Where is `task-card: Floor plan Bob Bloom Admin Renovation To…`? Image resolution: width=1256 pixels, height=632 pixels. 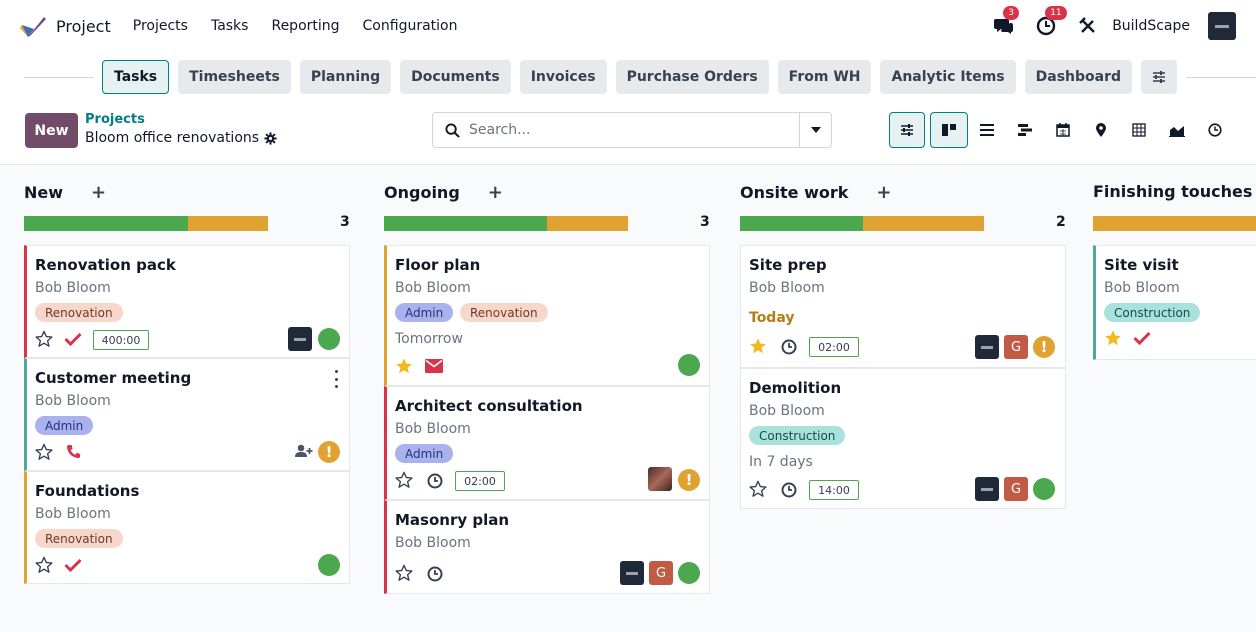
task-card: Floor plan Bob Bloom Admin Renovation To… is located at coordinates (547, 315).